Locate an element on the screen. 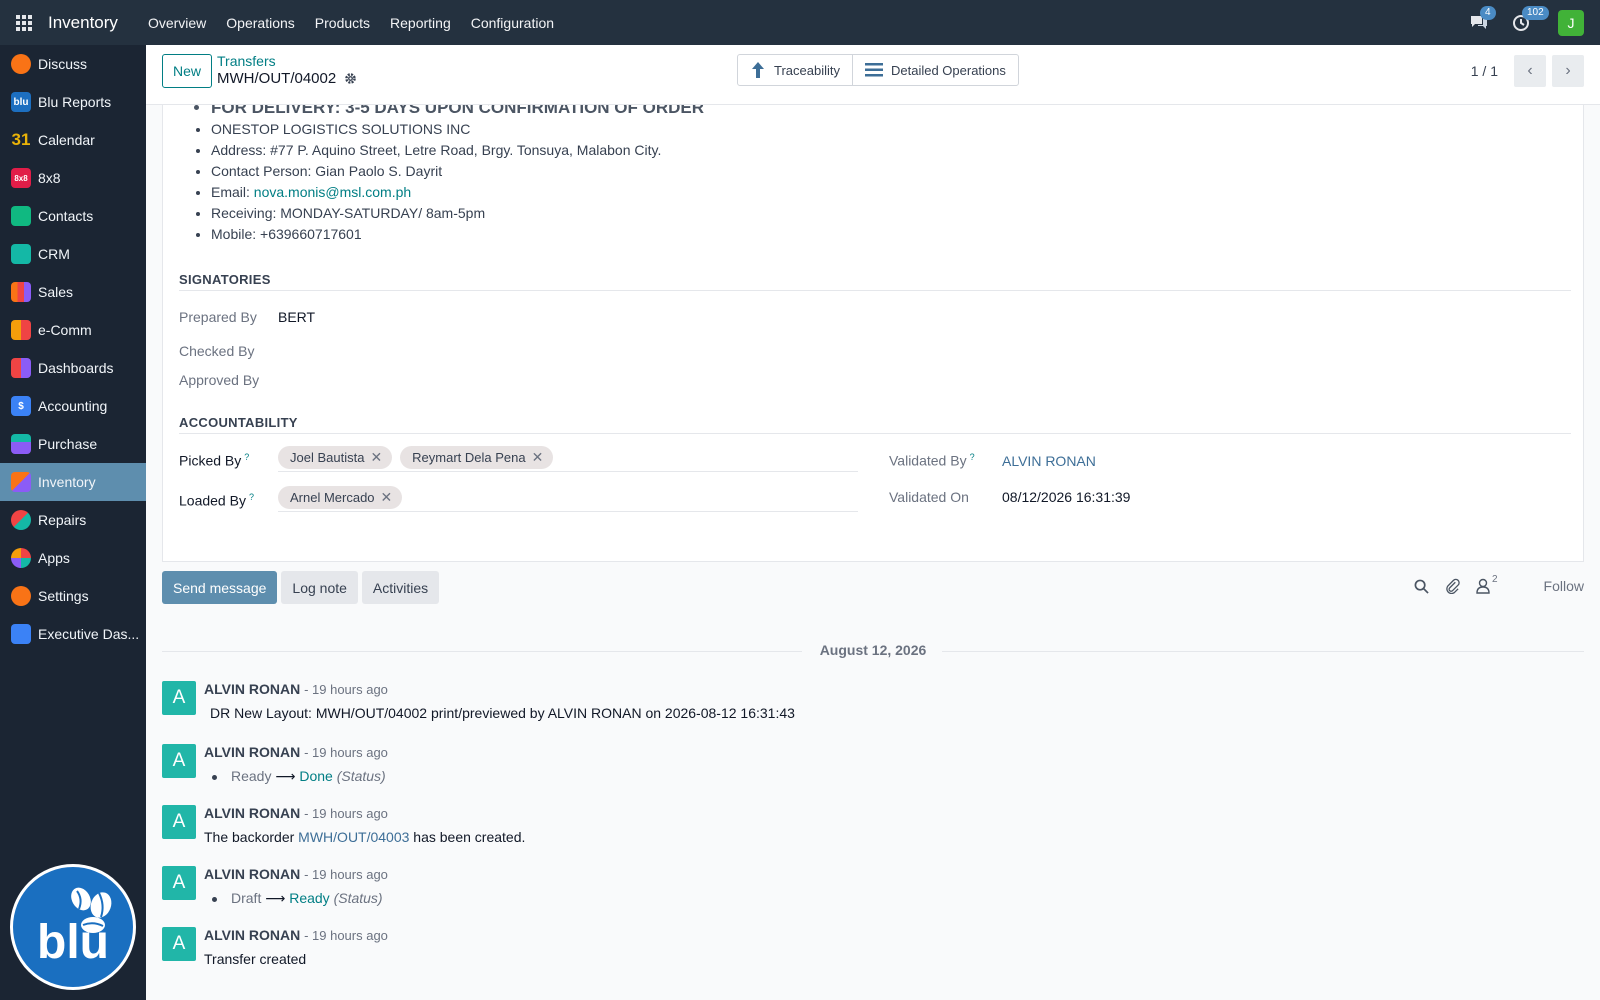 The height and width of the screenshot is (1000, 1600). detailed-operations-button: Detailed Operations is located at coordinates (934, 70).